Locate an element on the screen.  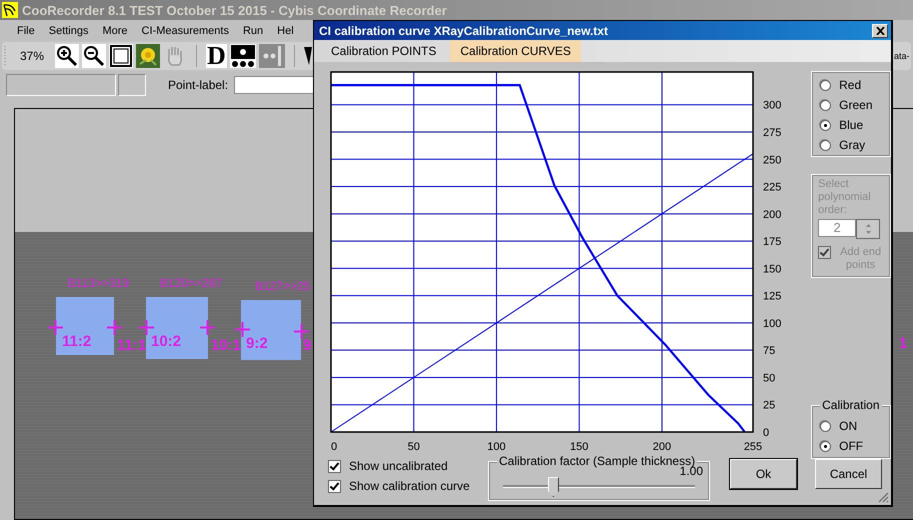
close-icon is located at coordinates (880, 30).